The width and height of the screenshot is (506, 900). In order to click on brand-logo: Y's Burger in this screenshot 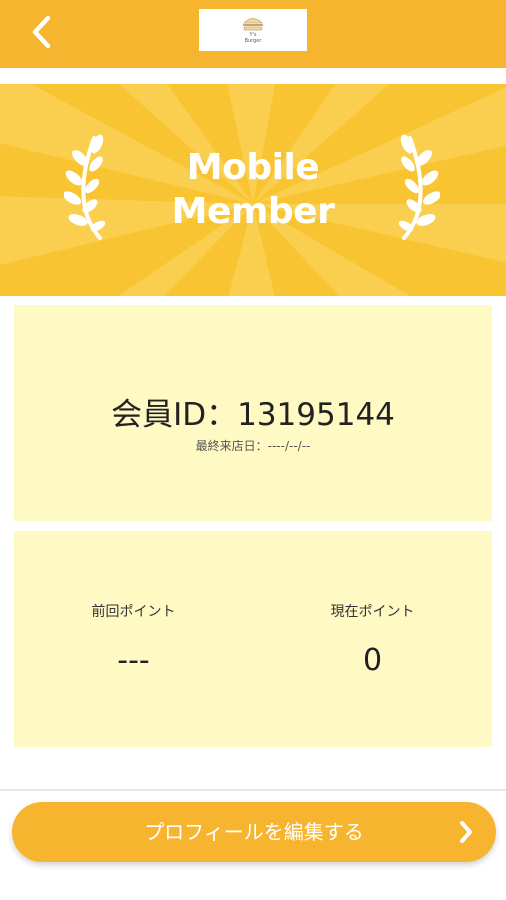, I will do `click(253, 30)`.